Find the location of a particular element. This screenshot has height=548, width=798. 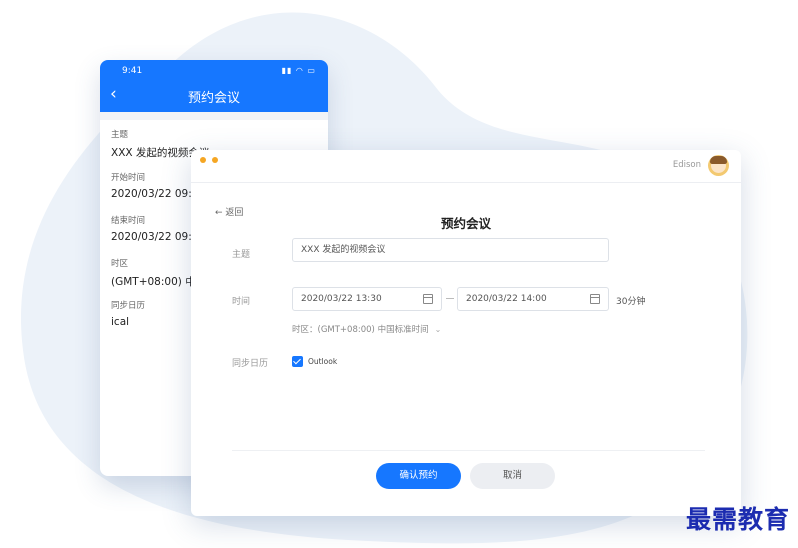

status-time: 9:41 is located at coordinates (132, 71).